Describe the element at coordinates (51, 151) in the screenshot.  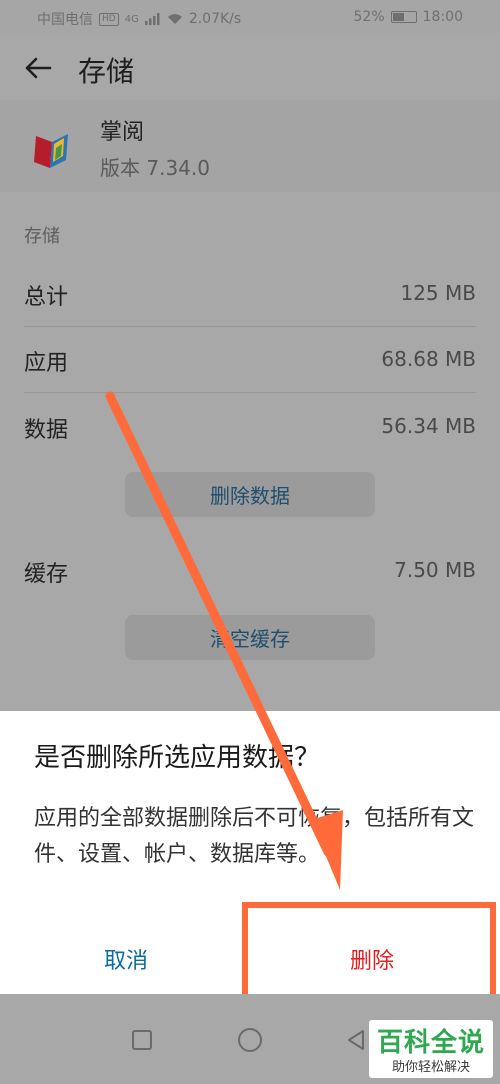
I see `book-app-icon` at that location.